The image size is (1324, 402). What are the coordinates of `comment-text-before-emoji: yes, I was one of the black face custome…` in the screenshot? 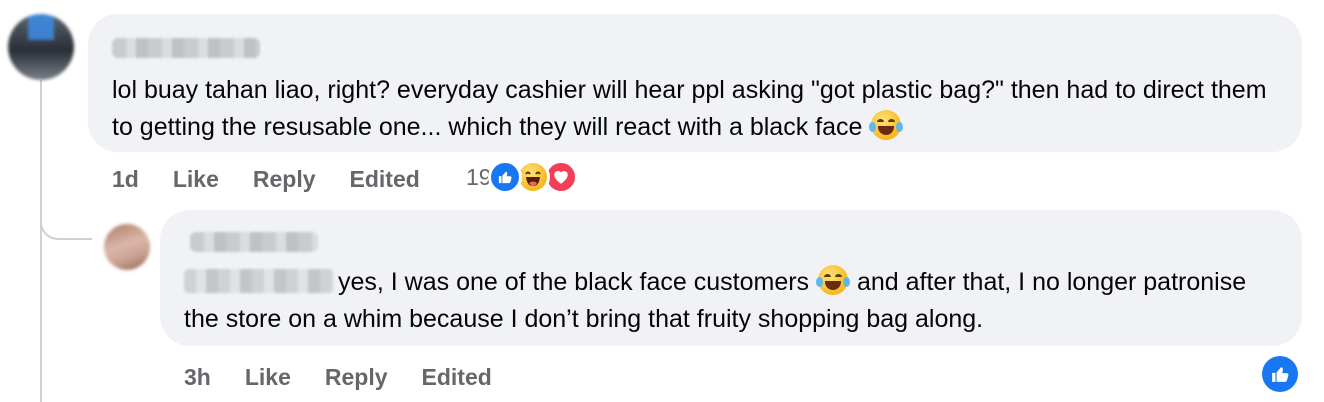 It's located at (574, 282).